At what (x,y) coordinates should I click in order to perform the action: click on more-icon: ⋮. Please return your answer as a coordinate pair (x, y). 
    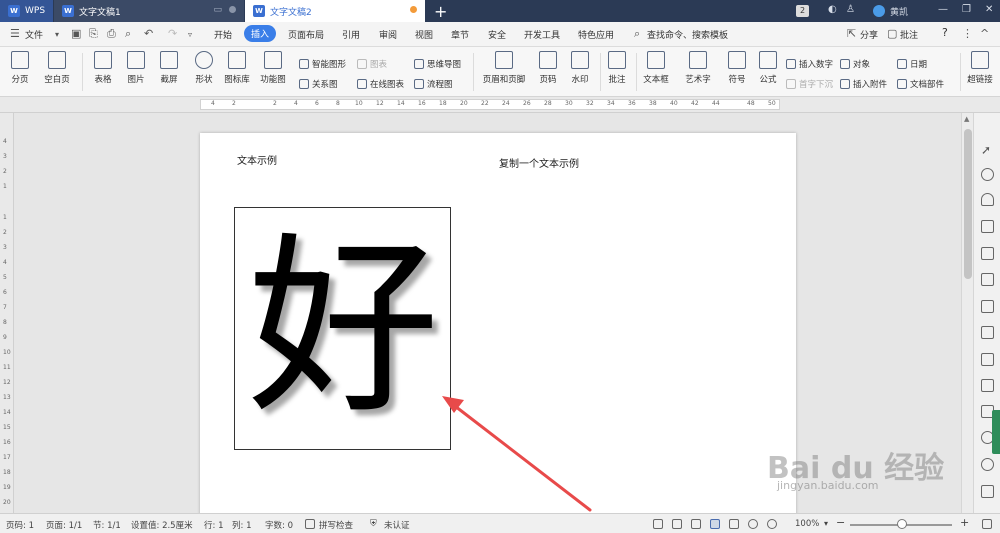
    Looking at the image, I should click on (967, 33).